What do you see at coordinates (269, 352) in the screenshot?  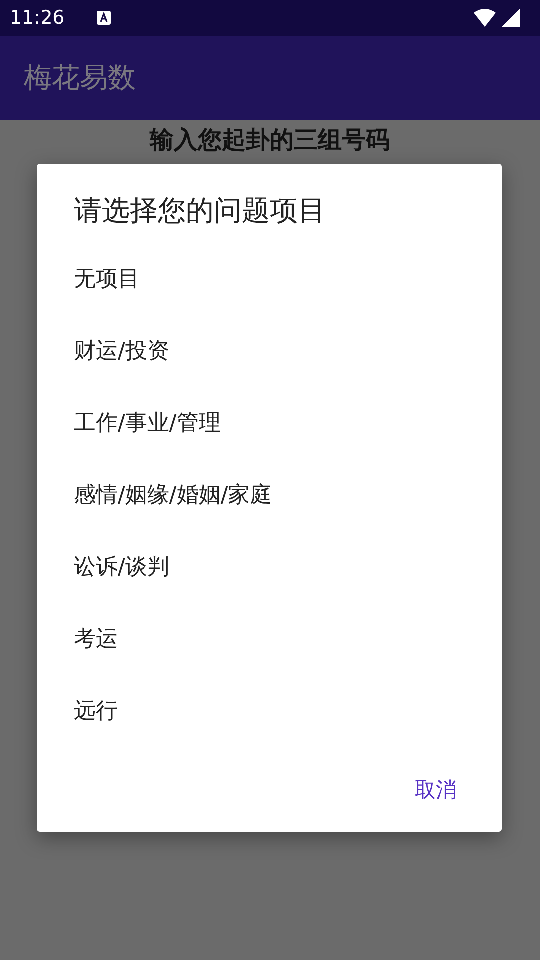 I see `option-item: 财运/投资` at bounding box center [269, 352].